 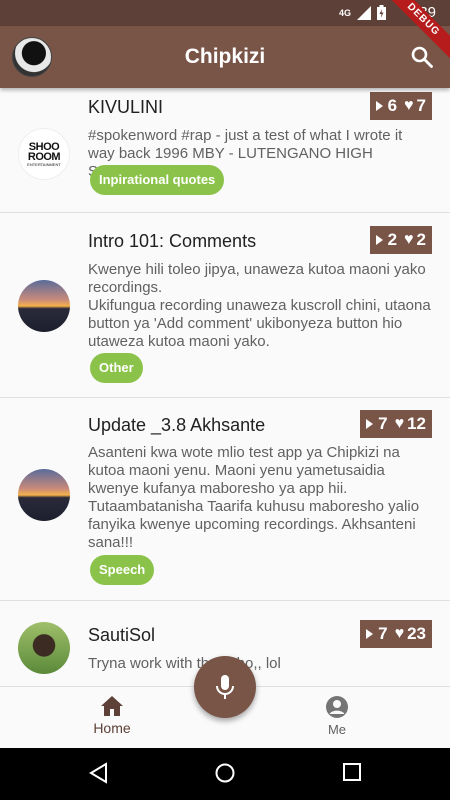 What do you see at coordinates (44, 154) in the screenshot?
I see `recording-thumbnail: SHOO ROOM ENTERTAINMENT` at bounding box center [44, 154].